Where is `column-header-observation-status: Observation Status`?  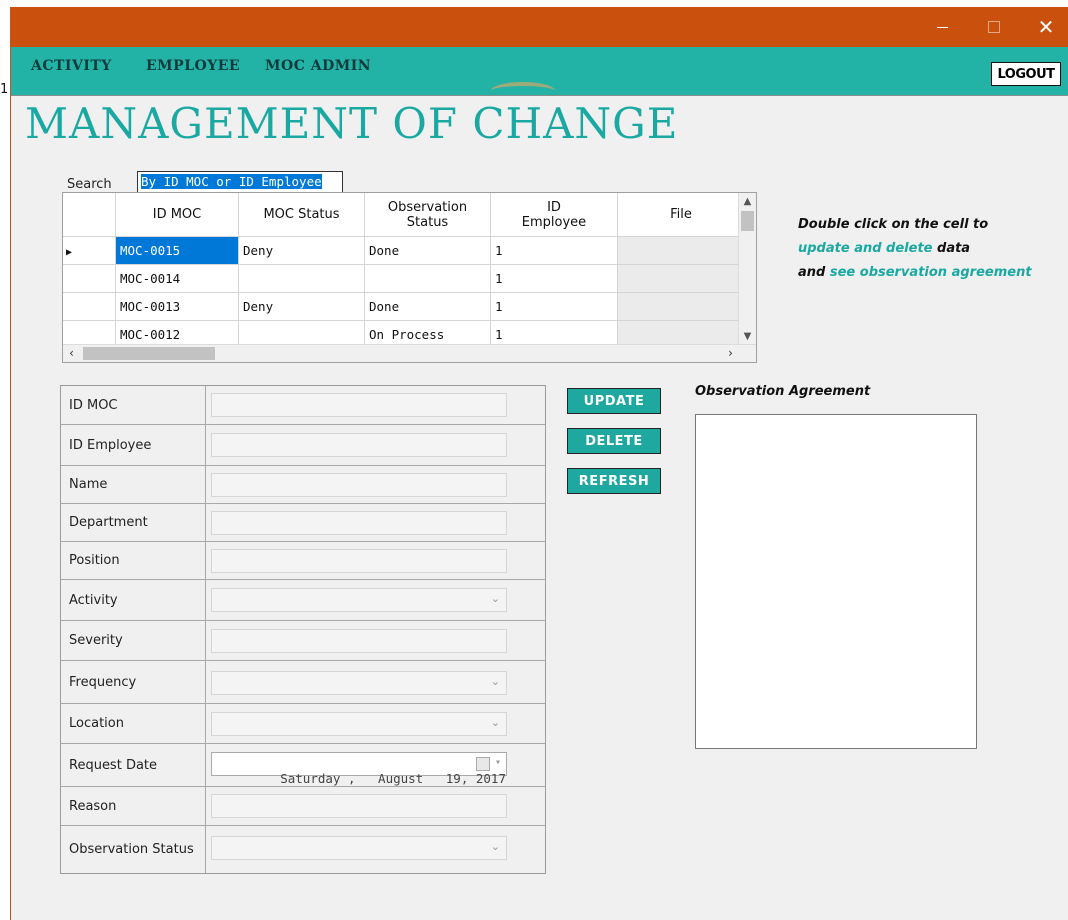 column-header-observation-status: Observation Status is located at coordinates (427, 215).